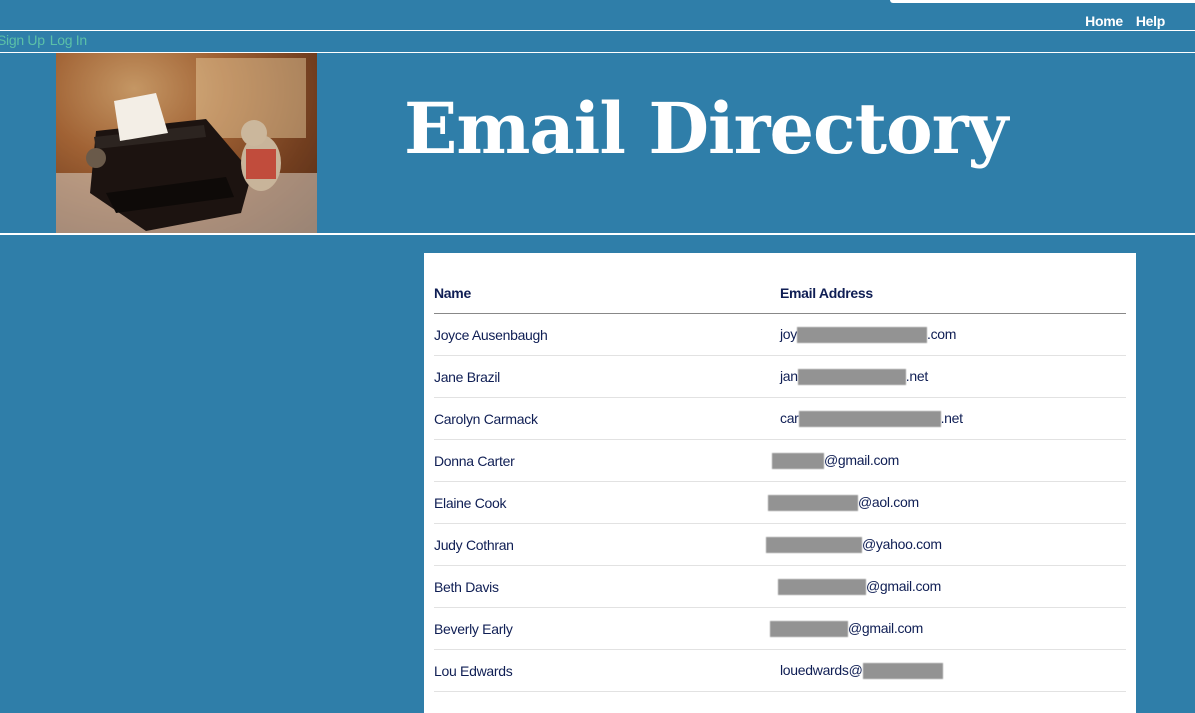 This screenshot has height=713, width=1195. I want to click on table-row: Lou Edwards louedwards@, so click(780, 670).